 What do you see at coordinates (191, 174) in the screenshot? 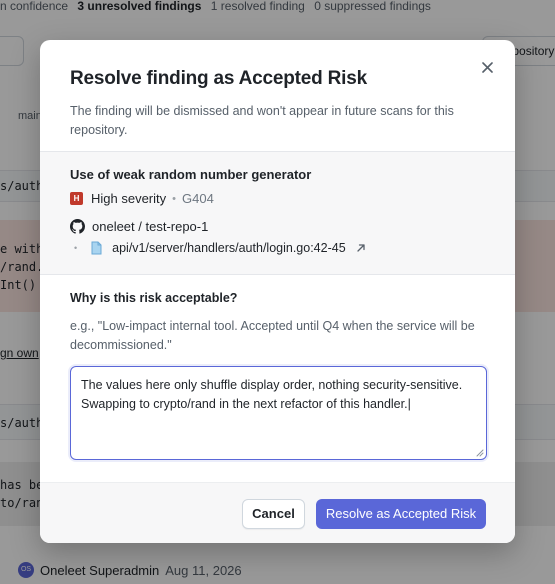
I see `finding-title: Use of weak random number generator` at bounding box center [191, 174].